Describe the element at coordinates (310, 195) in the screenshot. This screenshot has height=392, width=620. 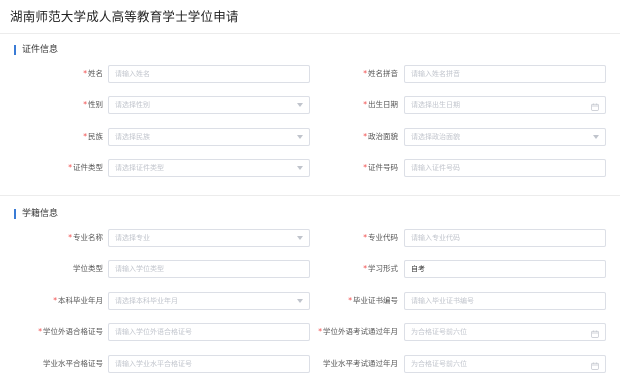
I see `section-divider` at that location.